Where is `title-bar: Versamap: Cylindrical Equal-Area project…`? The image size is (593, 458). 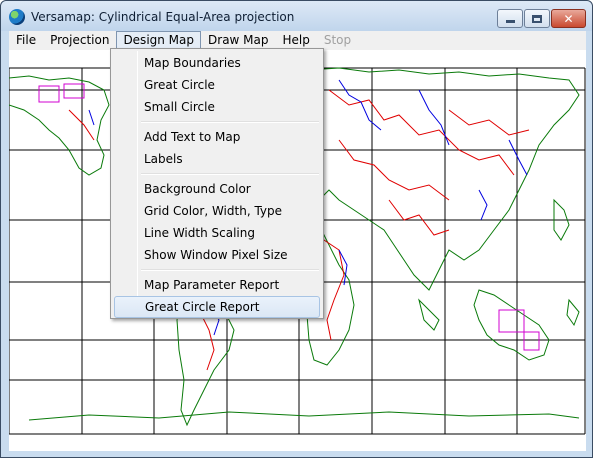
title-bar: Versamap: Cylindrical Equal-Area project… is located at coordinates (296, 16).